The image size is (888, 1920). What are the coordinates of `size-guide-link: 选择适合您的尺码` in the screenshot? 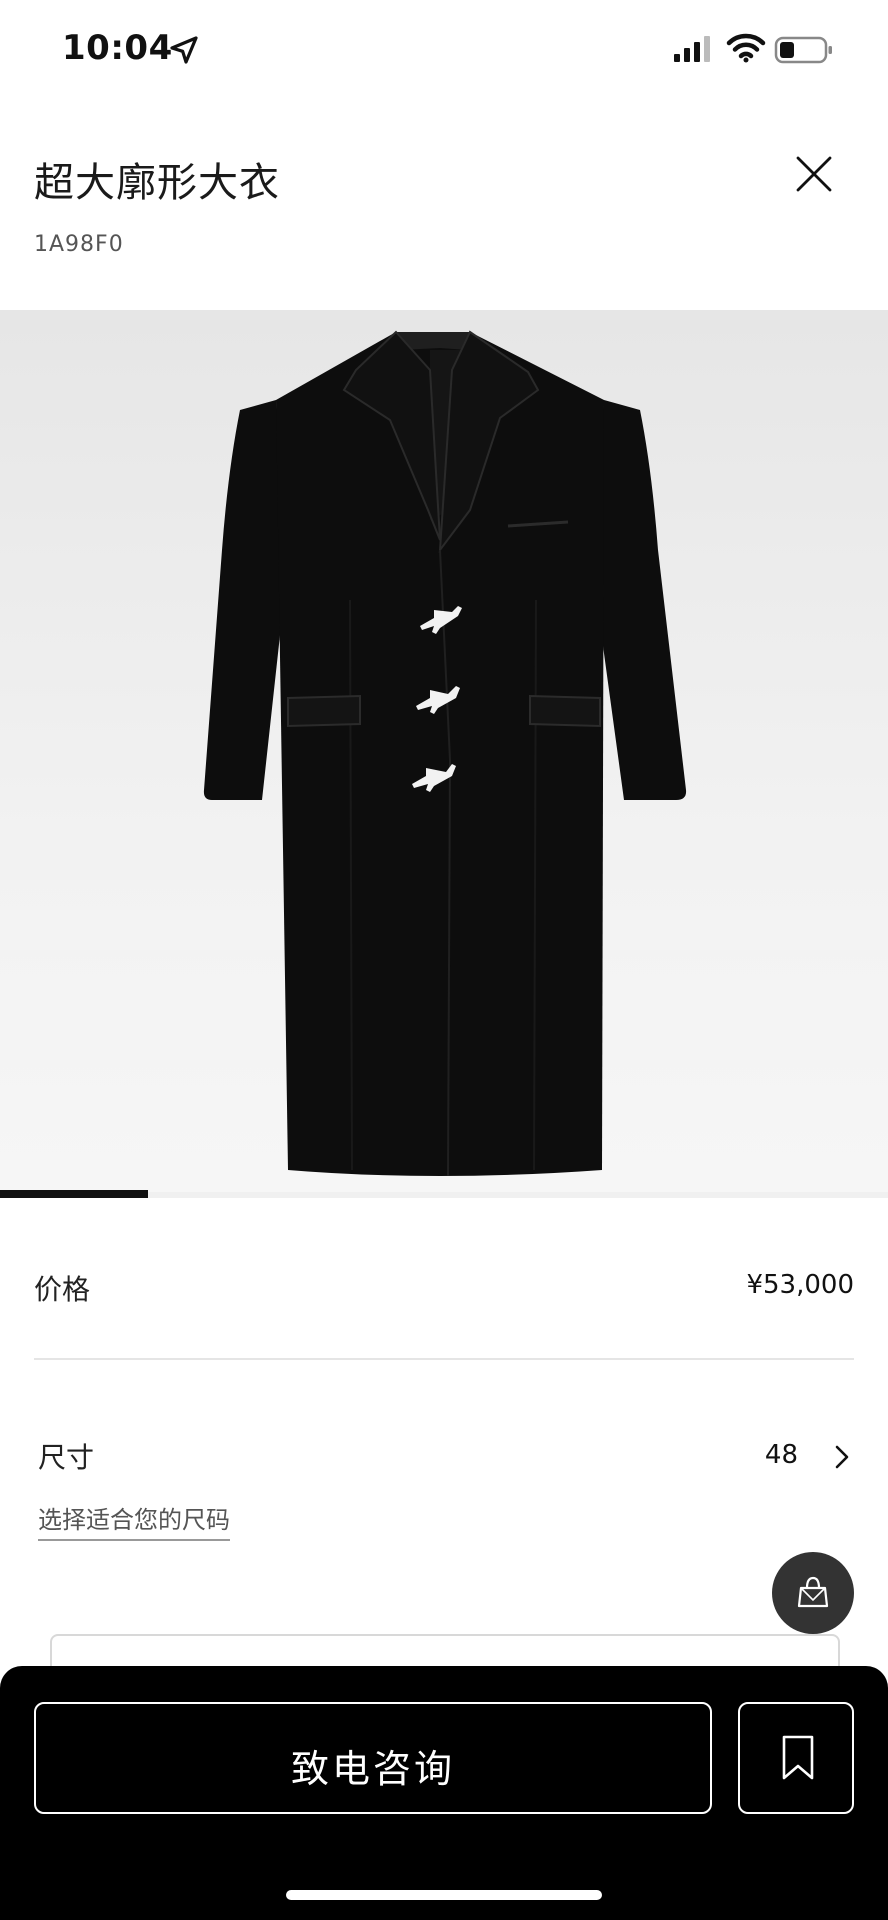 It's located at (134, 1520).